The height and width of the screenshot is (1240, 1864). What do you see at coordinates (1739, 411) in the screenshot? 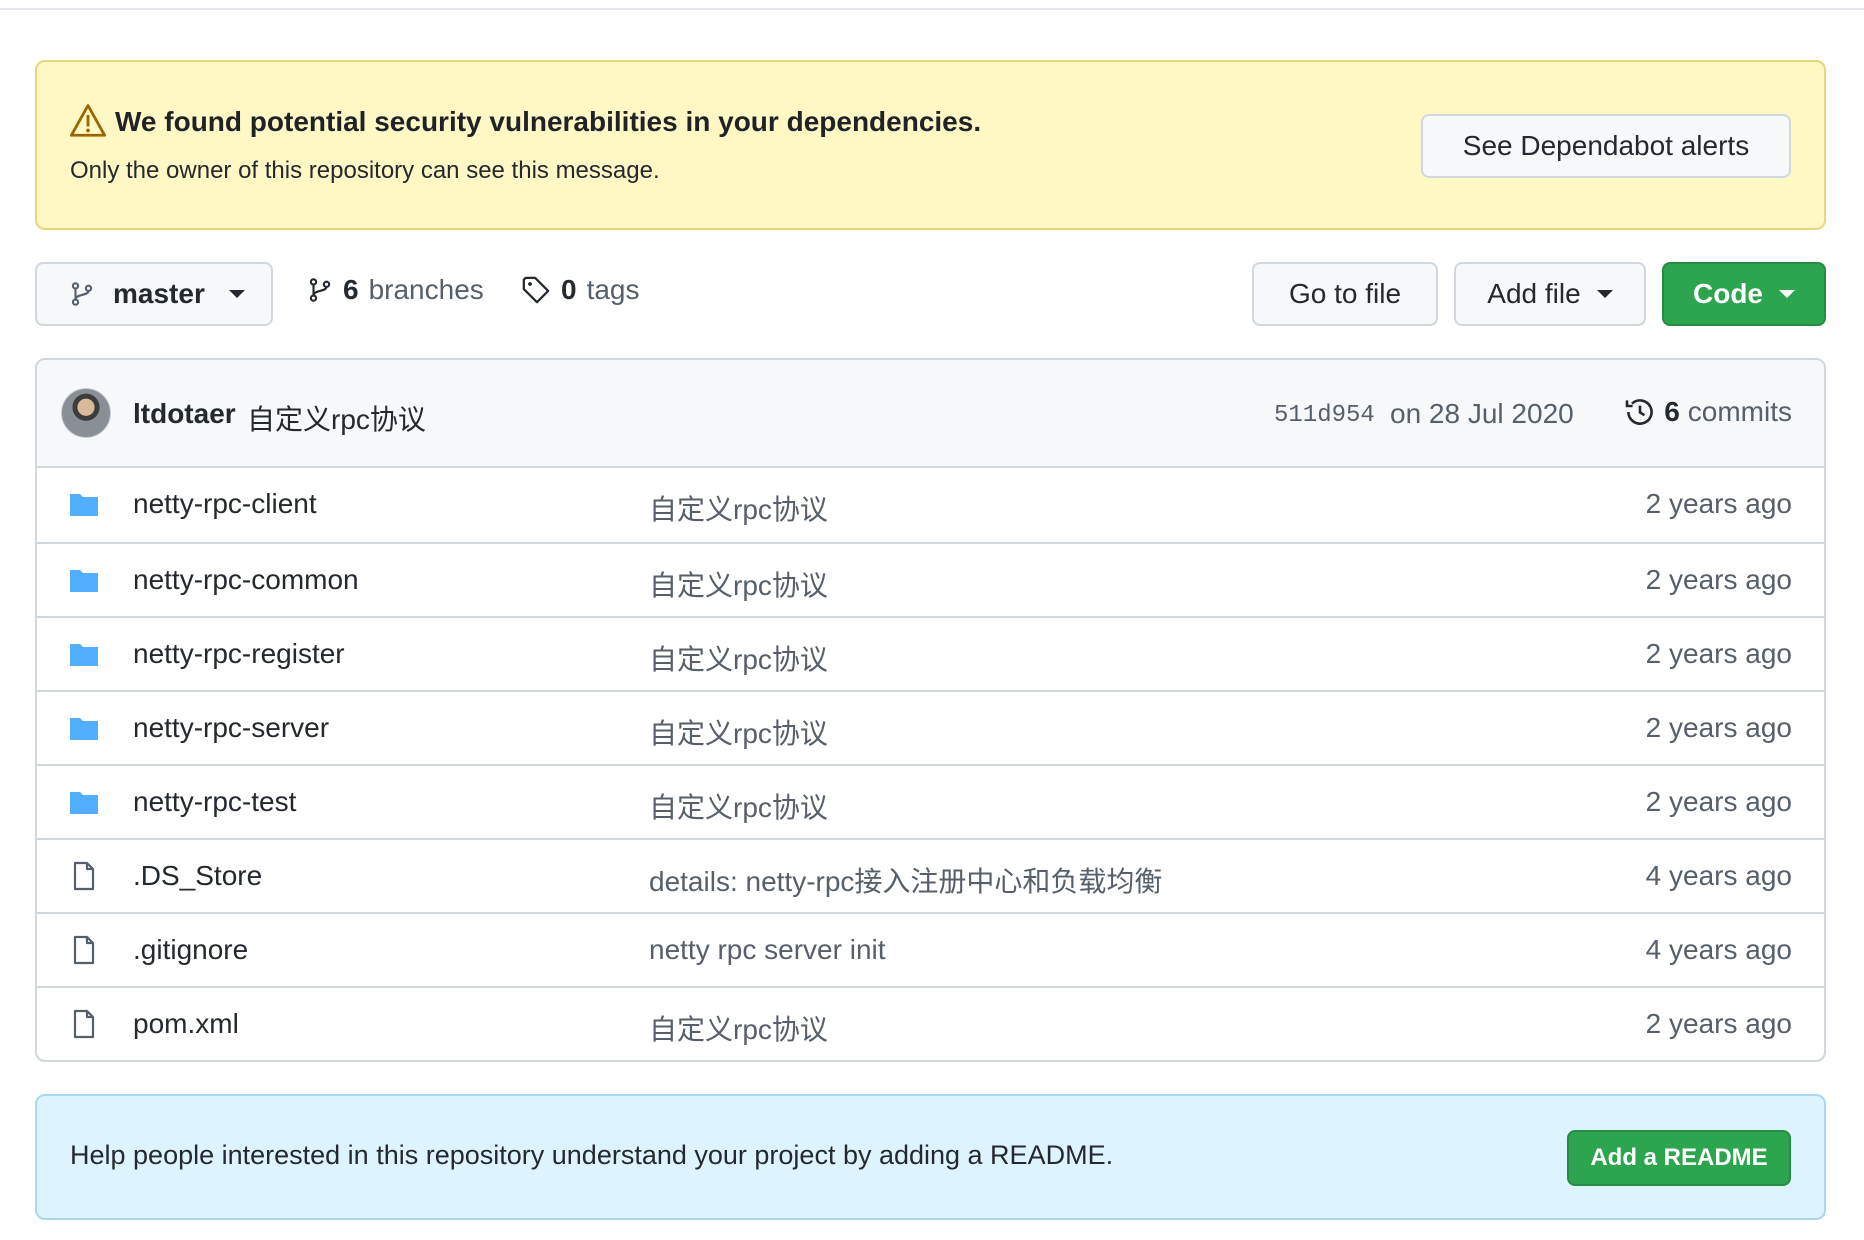
I see `commits-label: commits` at bounding box center [1739, 411].